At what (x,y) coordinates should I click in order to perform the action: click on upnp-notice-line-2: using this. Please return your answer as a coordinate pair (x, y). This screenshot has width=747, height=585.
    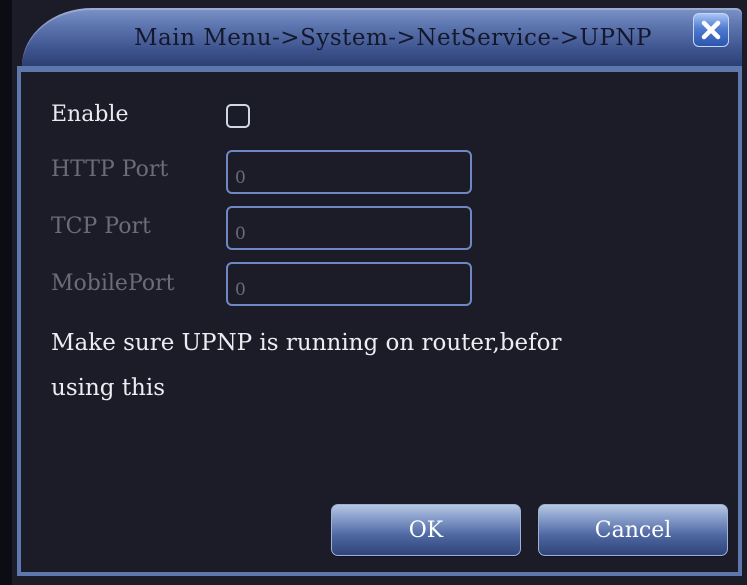
    Looking at the image, I should click on (108, 388).